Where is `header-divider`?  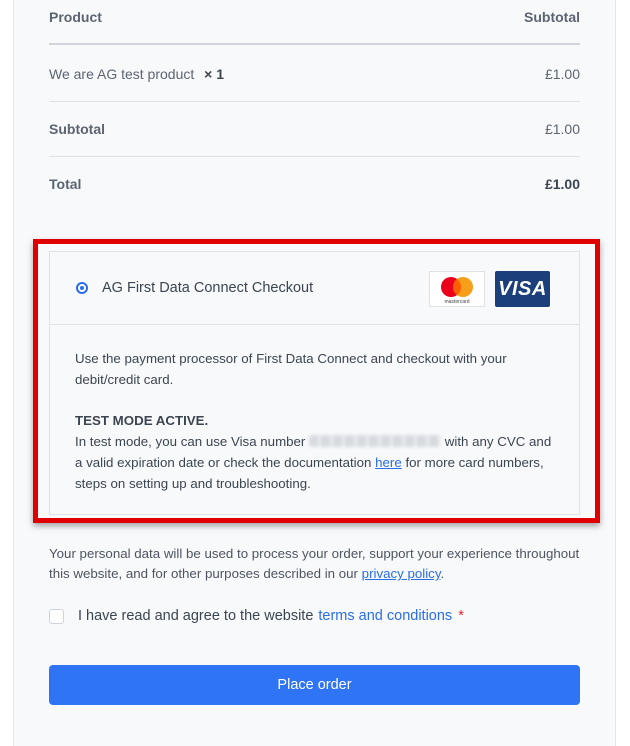 header-divider is located at coordinates (314, 44).